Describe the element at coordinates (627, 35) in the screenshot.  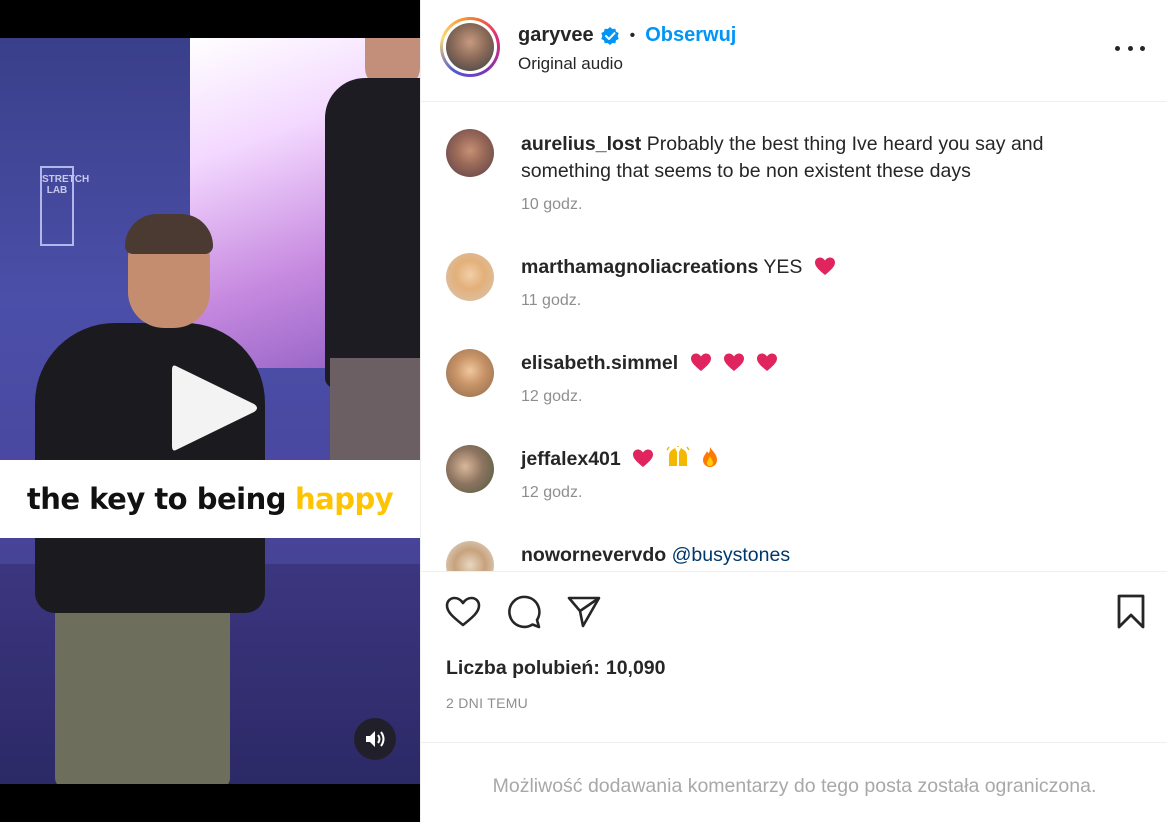
I see `owner-line: garyvee • Obserwuj` at that location.